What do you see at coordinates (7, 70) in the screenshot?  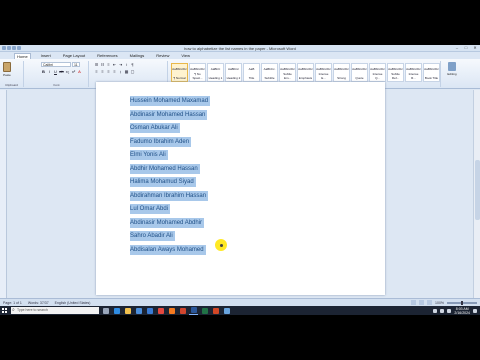 I see `paste-button: Paste` at bounding box center [7, 70].